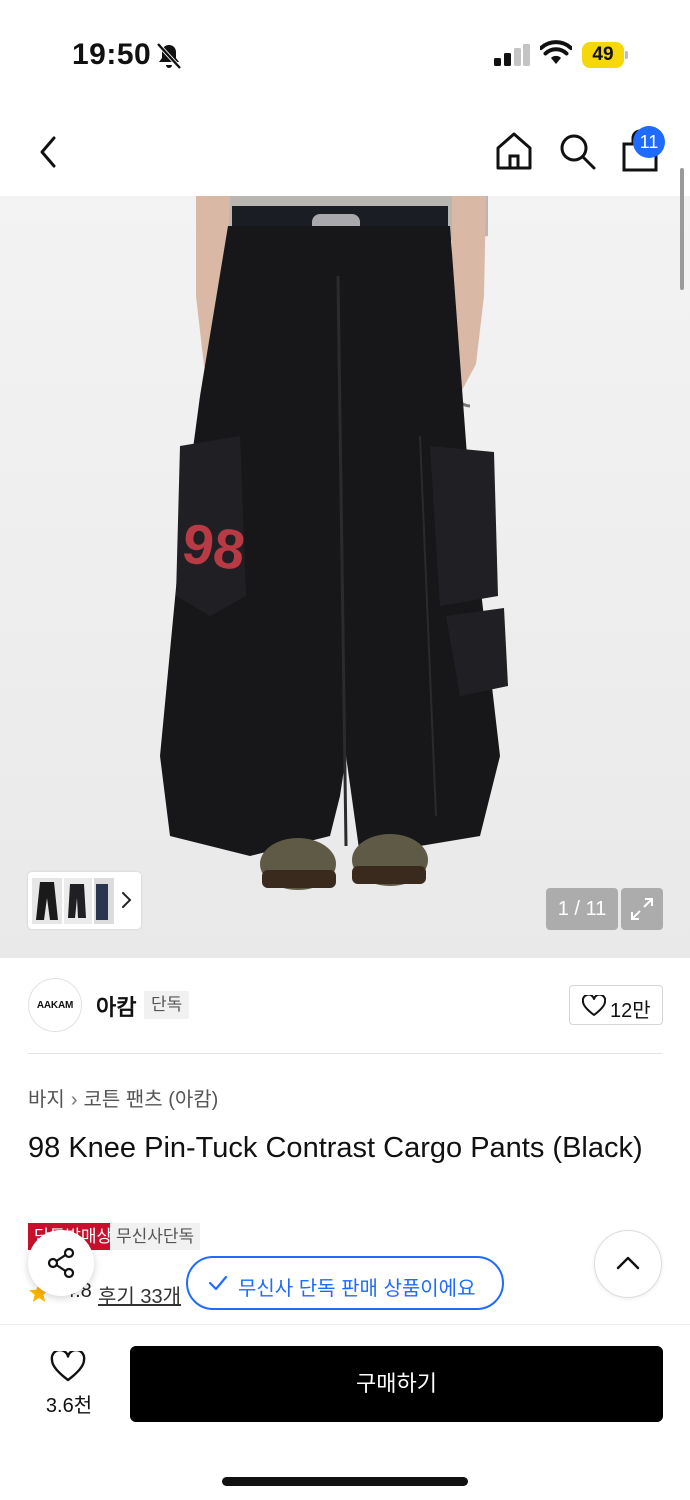 This screenshot has width=690, height=1500. What do you see at coordinates (345, 55) in the screenshot?
I see `status-bar: 19:50 49` at bounding box center [345, 55].